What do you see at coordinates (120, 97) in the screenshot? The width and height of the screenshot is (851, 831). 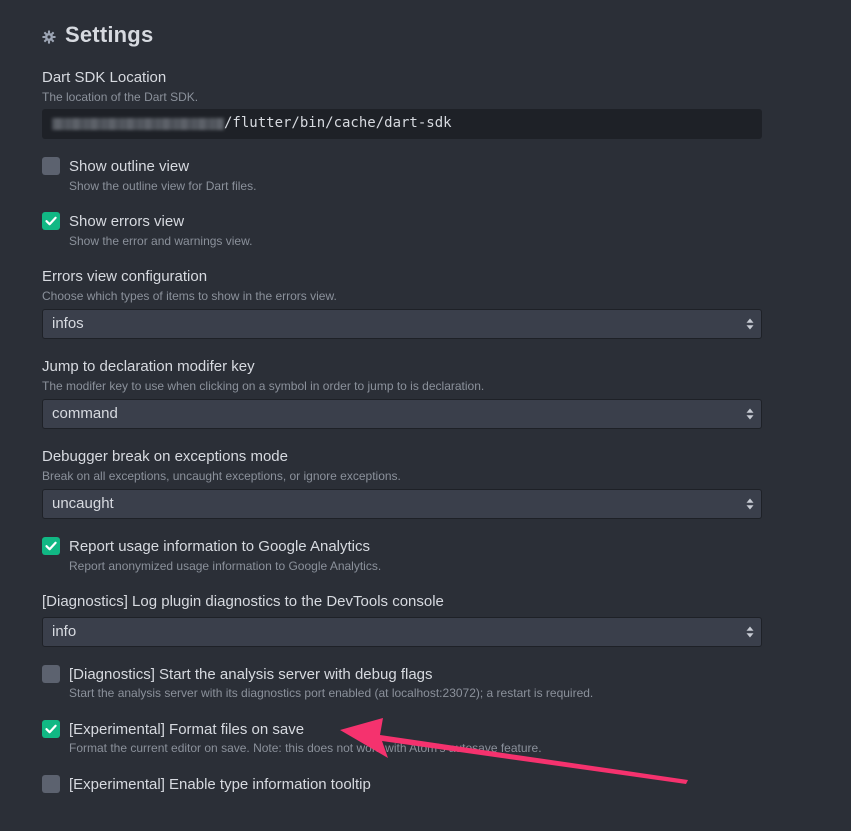 I see `sdk-location-description: The location of the Dart SDK.` at bounding box center [120, 97].